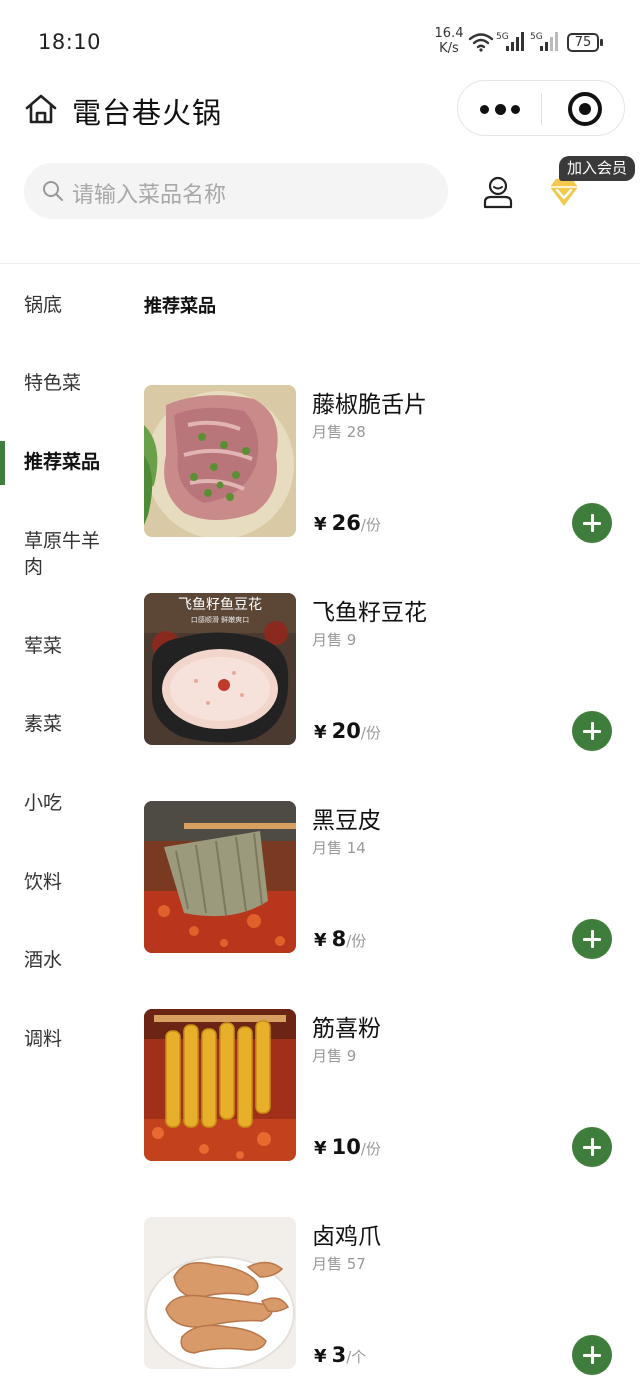 The image size is (640, 1400). What do you see at coordinates (449, 48) in the screenshot?
I see `network-speed-unit: K/s` at bounding box center [449, 48].